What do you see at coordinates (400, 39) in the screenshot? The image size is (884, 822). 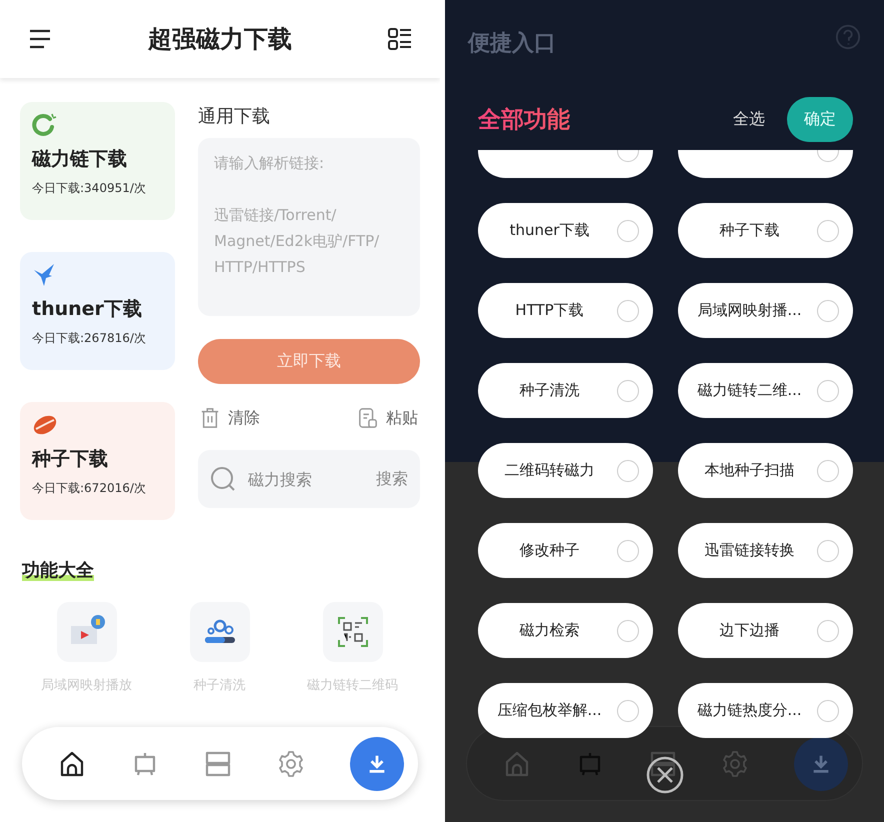 I see `list-icon` at bounding box center [400, 39].